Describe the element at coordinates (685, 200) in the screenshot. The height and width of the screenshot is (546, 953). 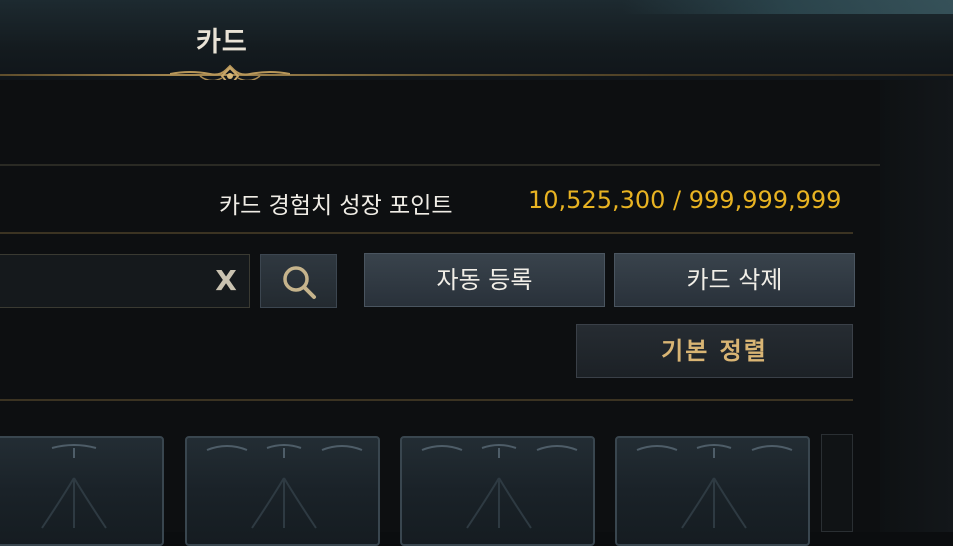
I see `exp-value: 10,525,300 / 999,999,999` at that location.